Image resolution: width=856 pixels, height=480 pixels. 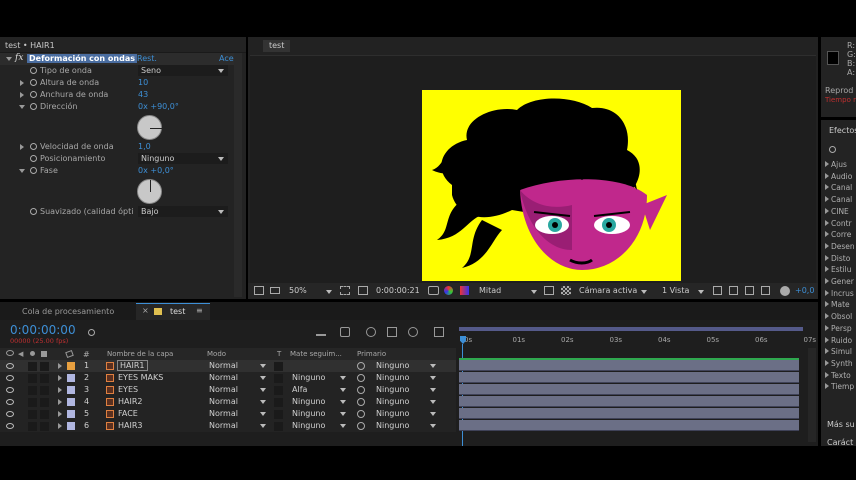 What do you see at coordinates (439, 332) in the screenshot?
I see `graph-editor-icon` at bounding box center [439, 332].